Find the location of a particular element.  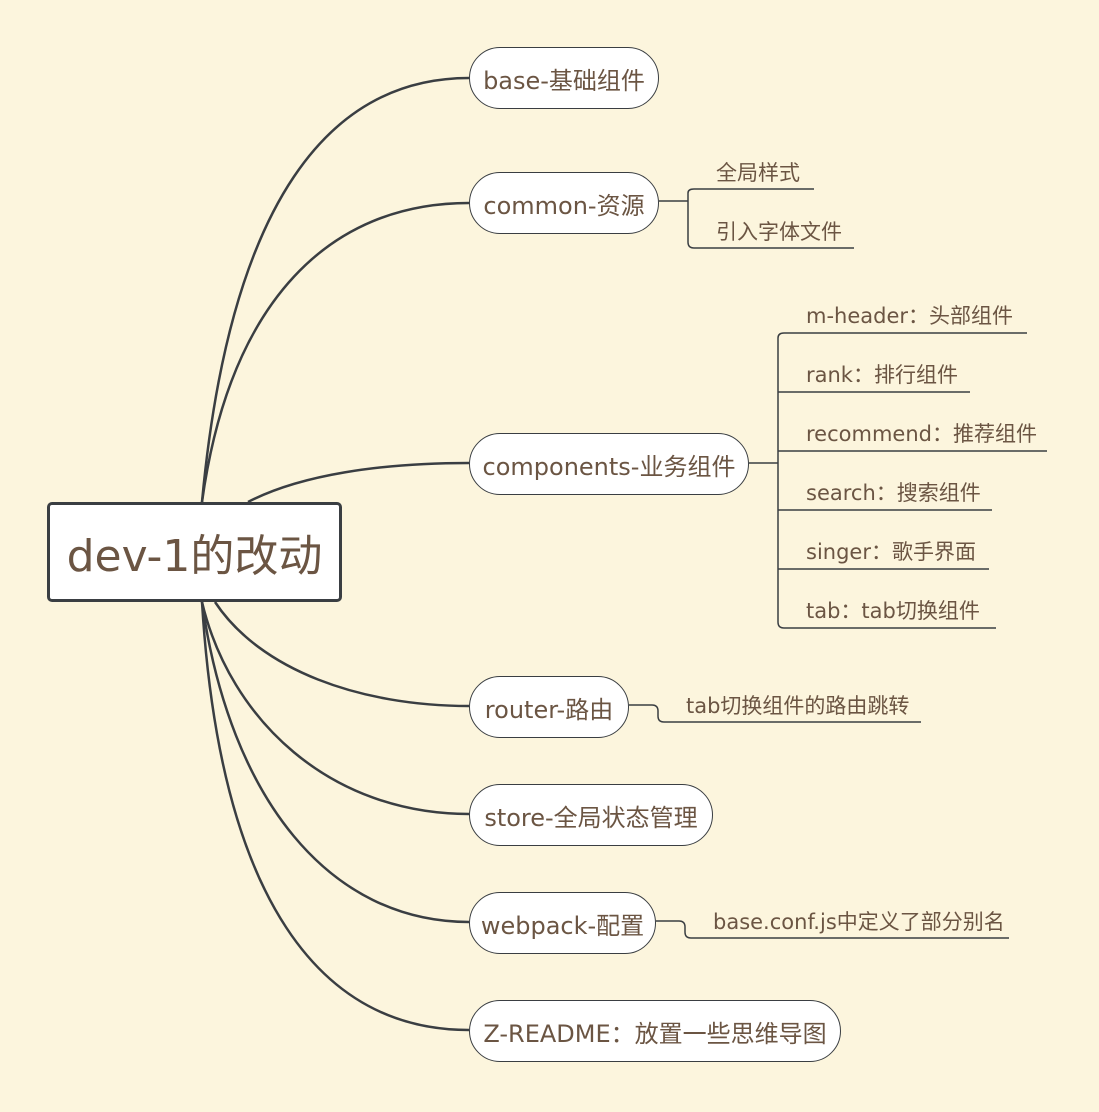

link-root-router is located at coordinates (341, 654).